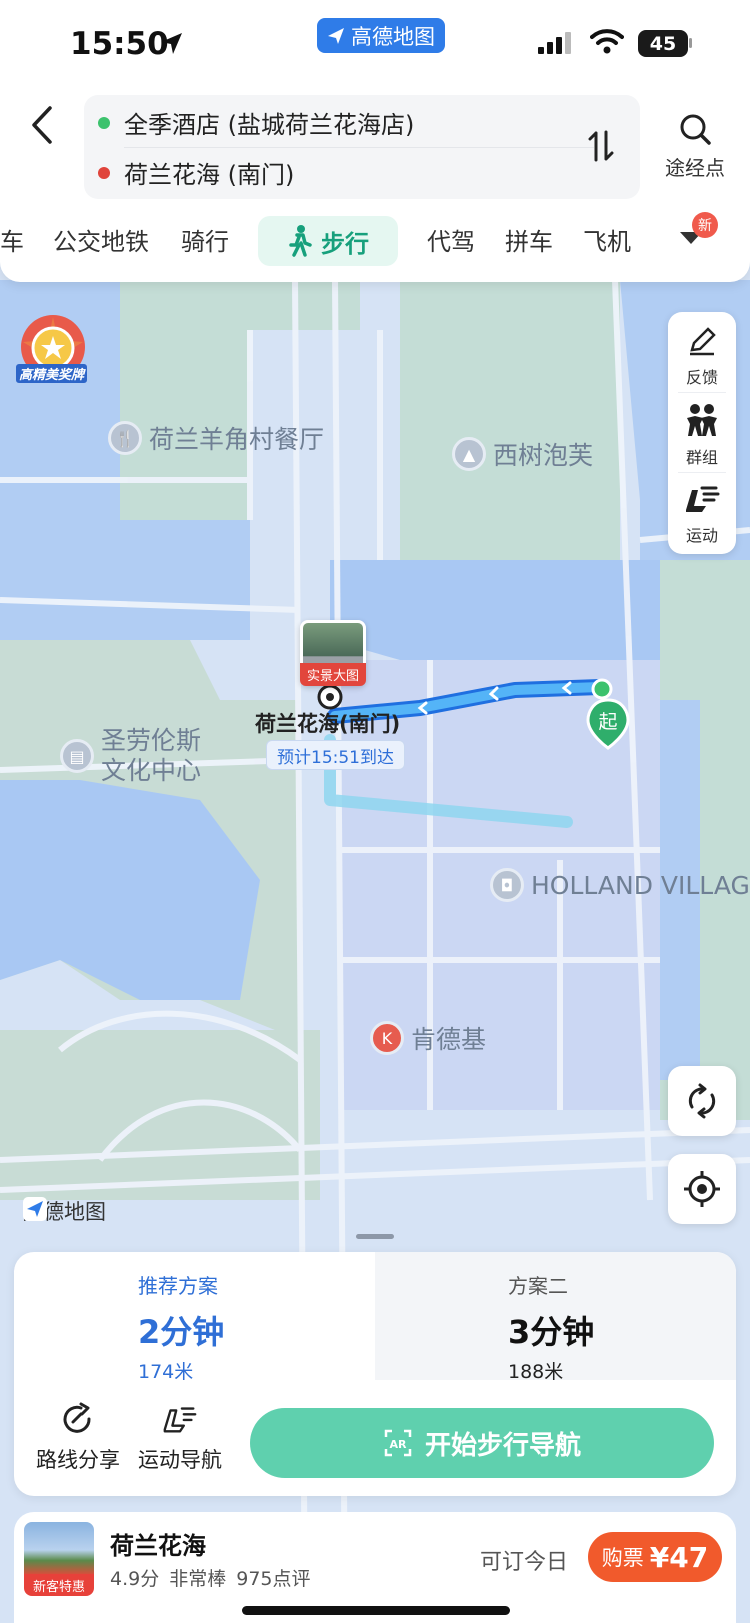  I want to click on group-button: 群组, so click(702, 435).